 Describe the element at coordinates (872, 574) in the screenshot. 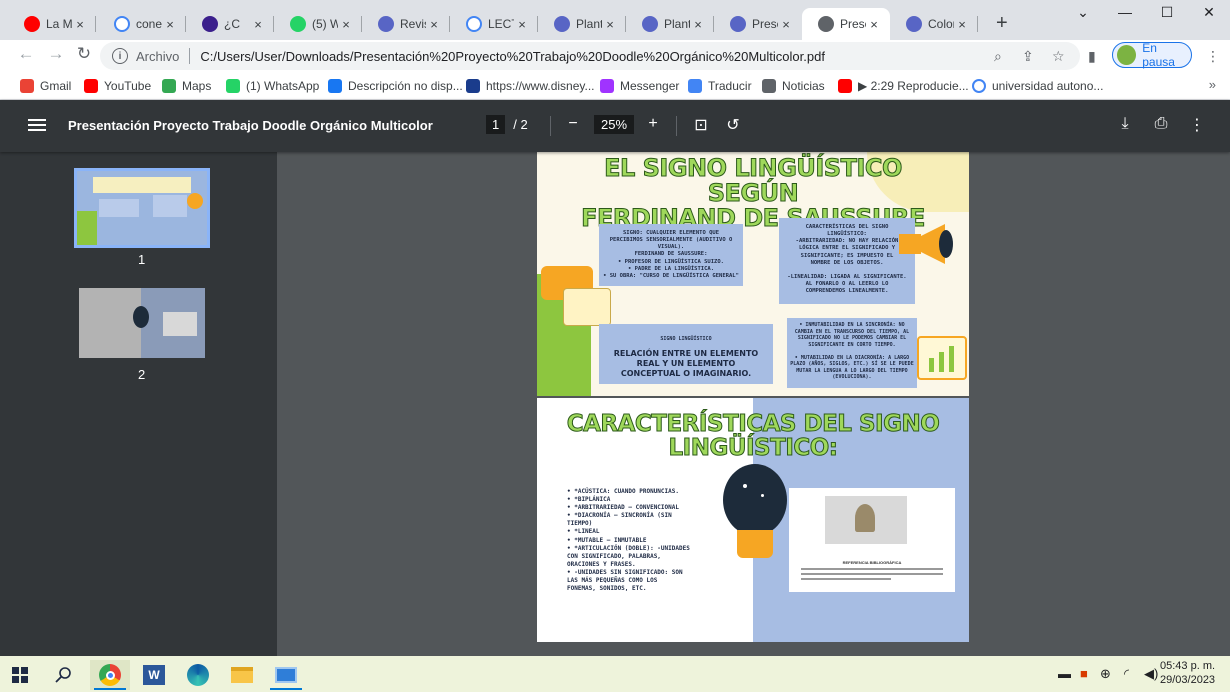

I see `reference-text-line` at that location.